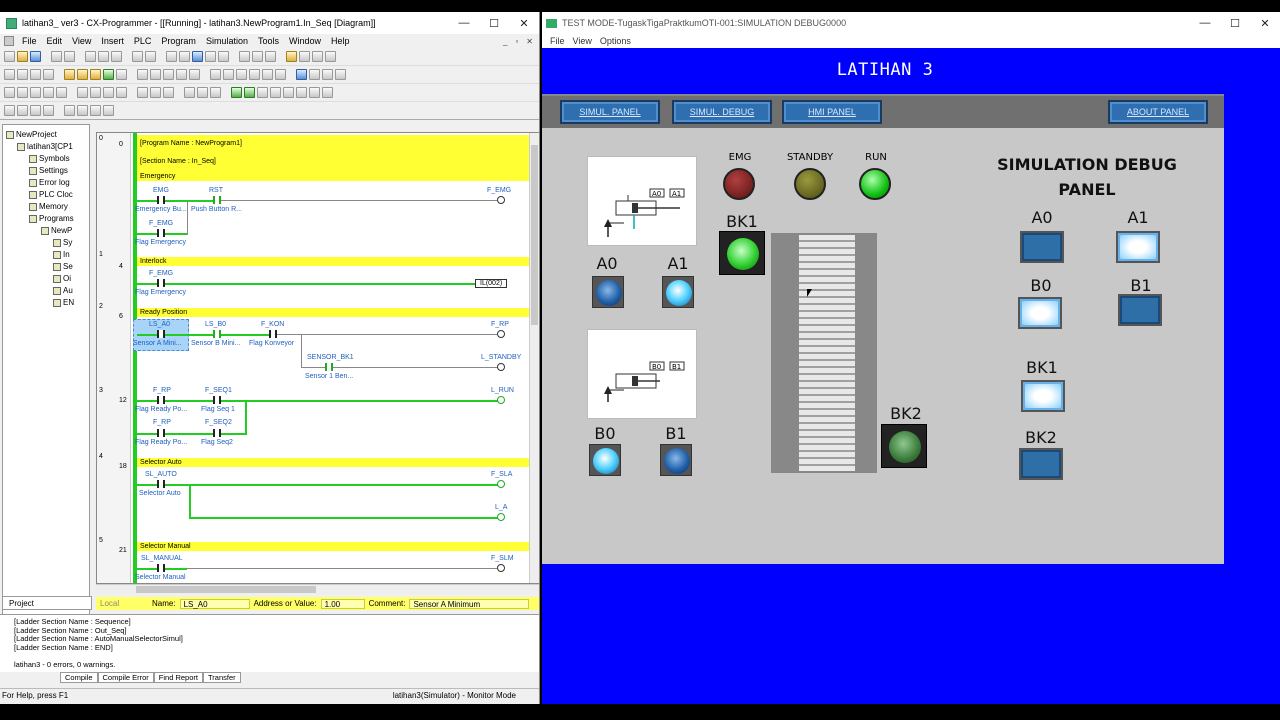 The width and height of the screenshot is (1280, 720). I want to click on il-instruction: IL(002), so click(491, 283).